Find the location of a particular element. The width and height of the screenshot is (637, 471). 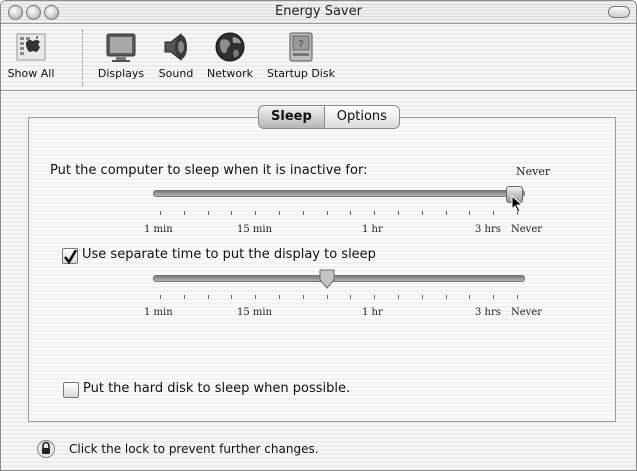

display-sleep-checkbox is located at coordinates (70, 256).